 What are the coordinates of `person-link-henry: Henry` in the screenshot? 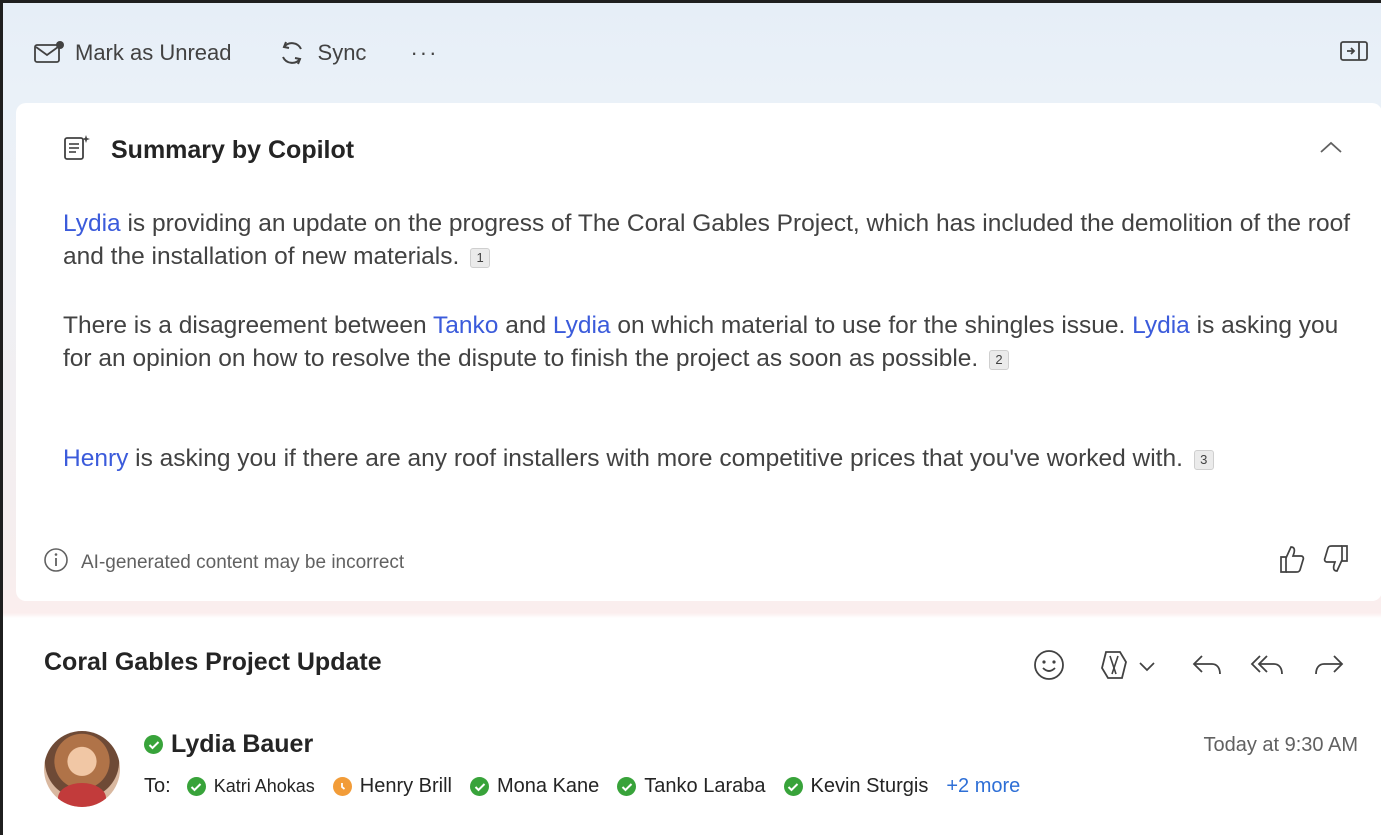 It's located at (95, 458).